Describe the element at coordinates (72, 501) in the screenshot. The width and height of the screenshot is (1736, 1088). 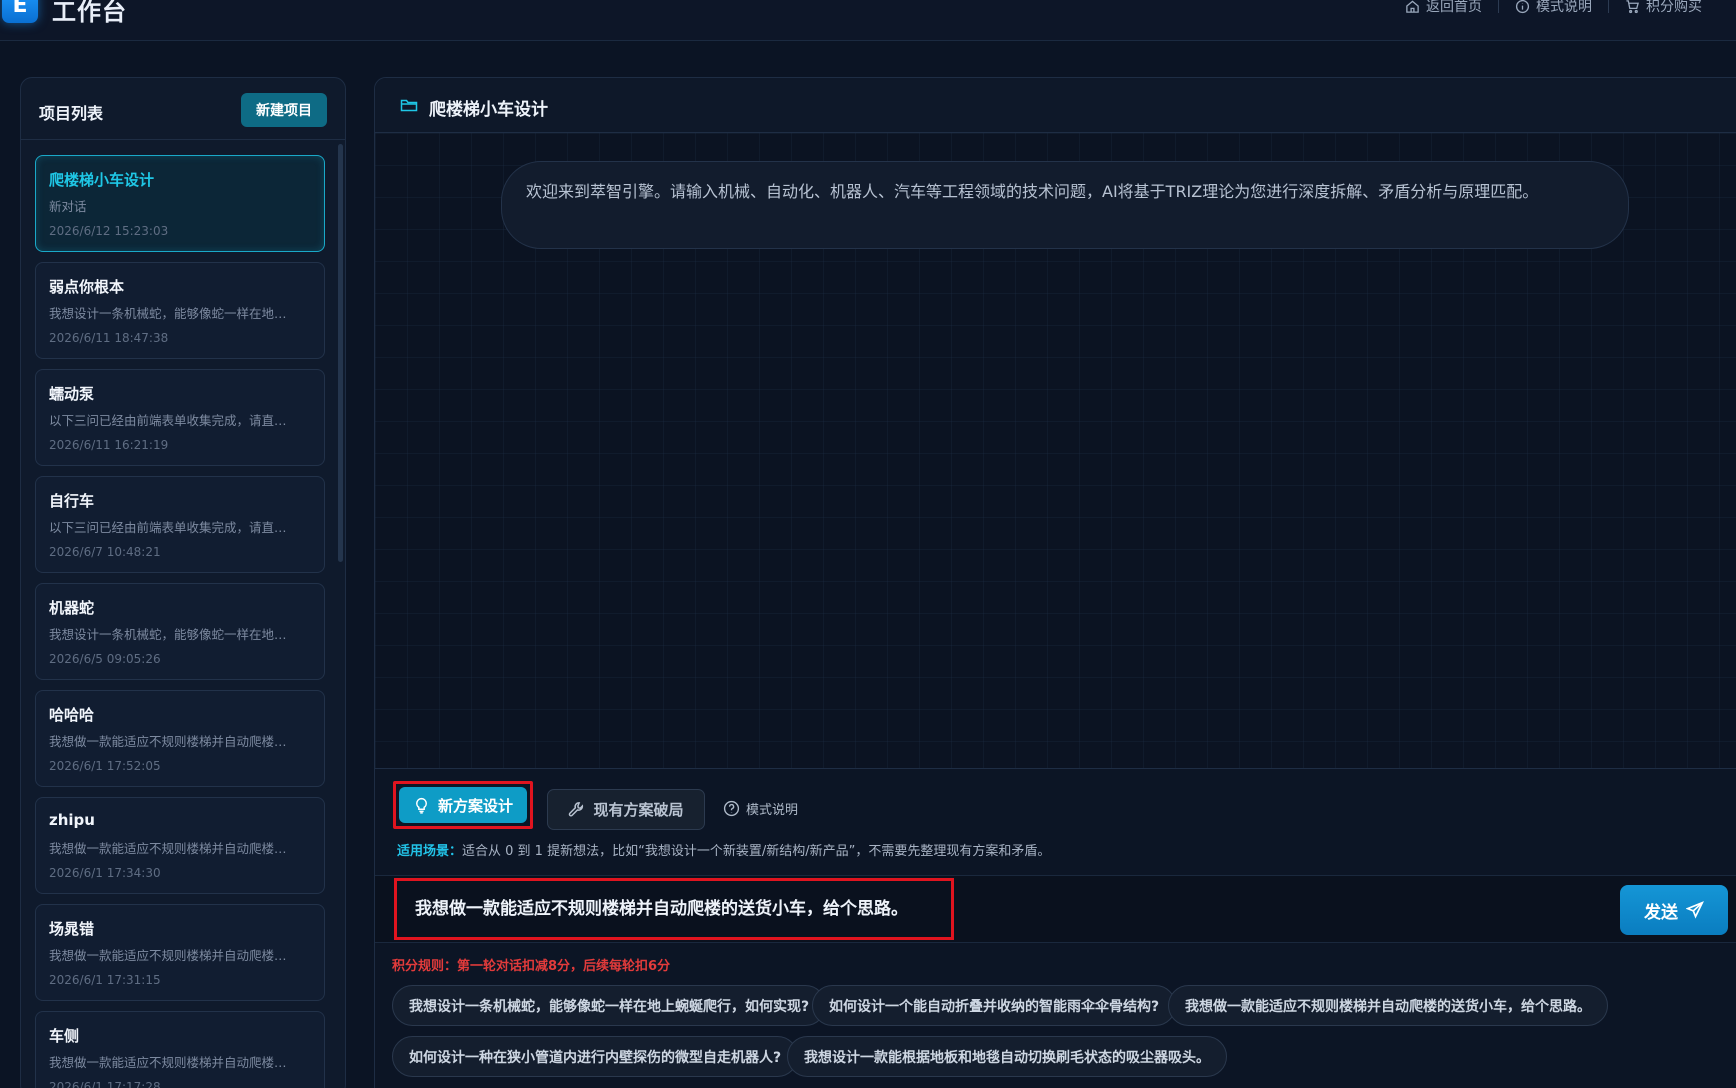
I see `project-name: 自行车` at that location.